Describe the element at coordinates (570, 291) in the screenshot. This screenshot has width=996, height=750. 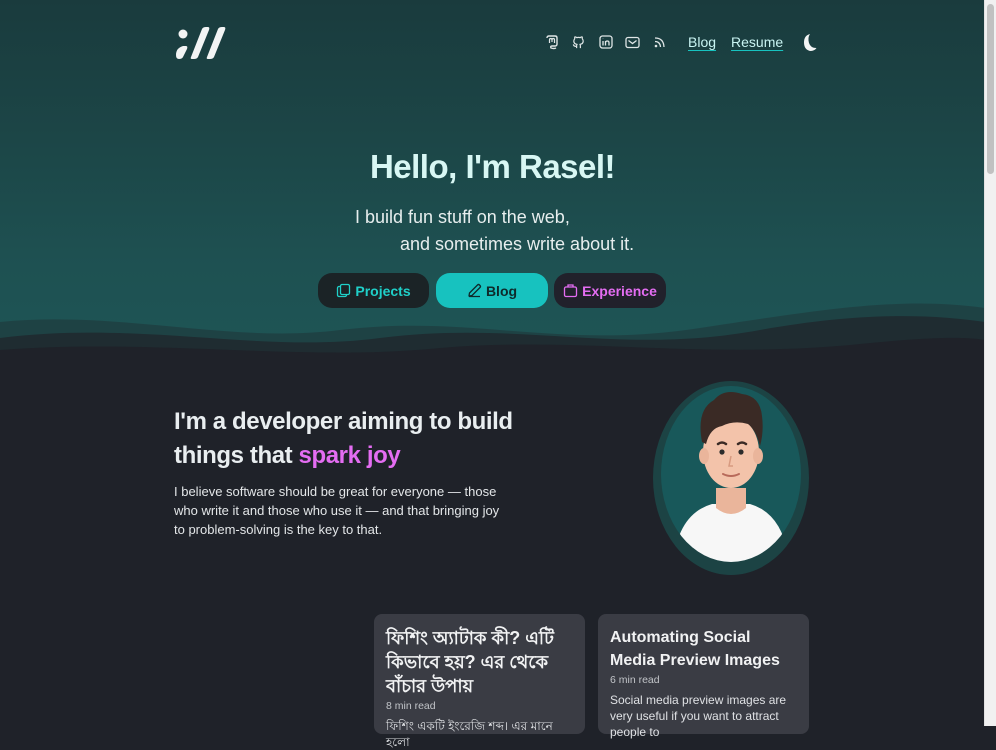
I see `briefcase-icon` at that location.